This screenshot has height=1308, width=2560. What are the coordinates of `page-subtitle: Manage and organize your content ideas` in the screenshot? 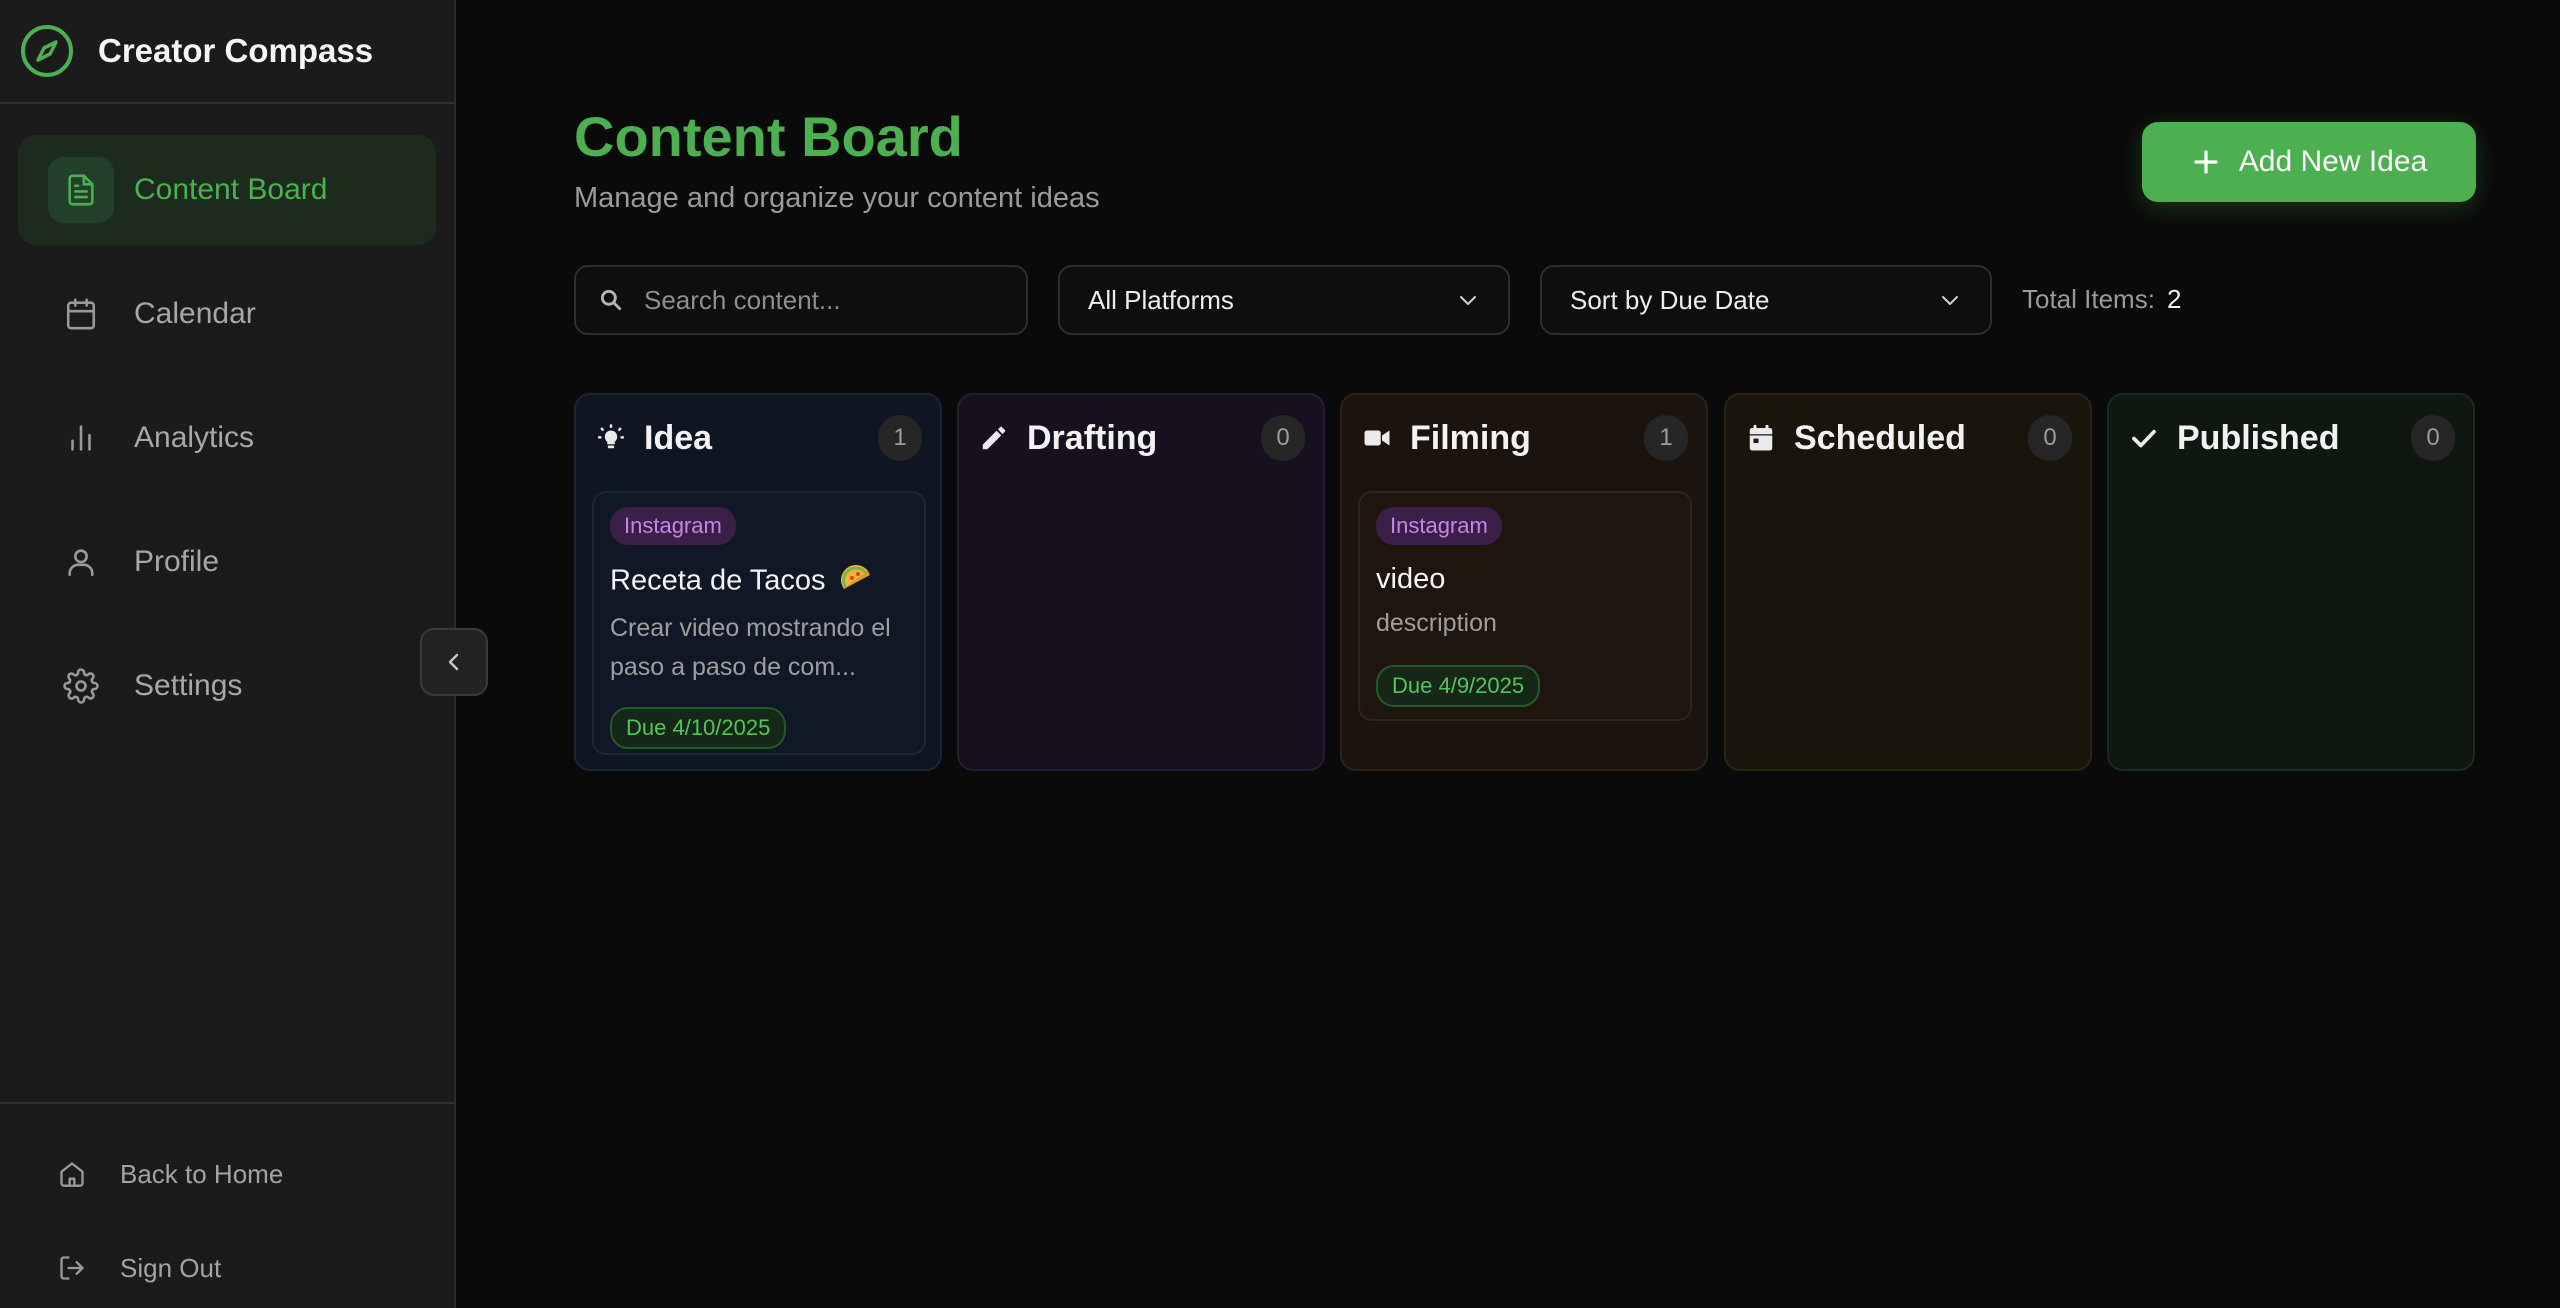 It's located at (837, 198).